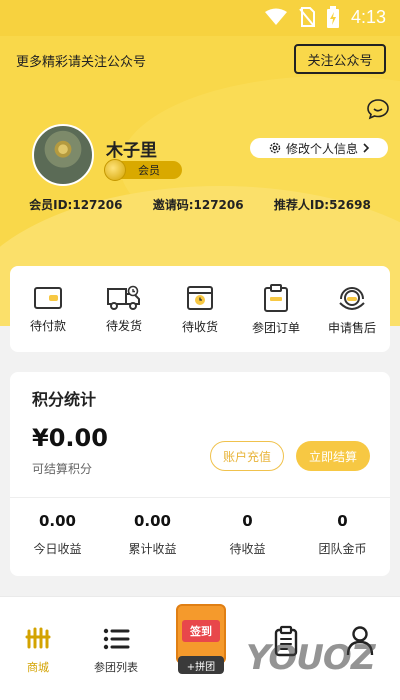  Describe the element at coordinates (201, 665) in the screenshot. I see `group-buy-tag: +拼团` at that location.